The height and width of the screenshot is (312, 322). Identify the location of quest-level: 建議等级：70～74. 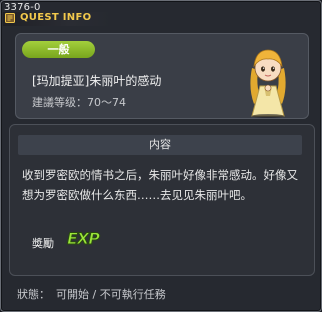
(79, 102).